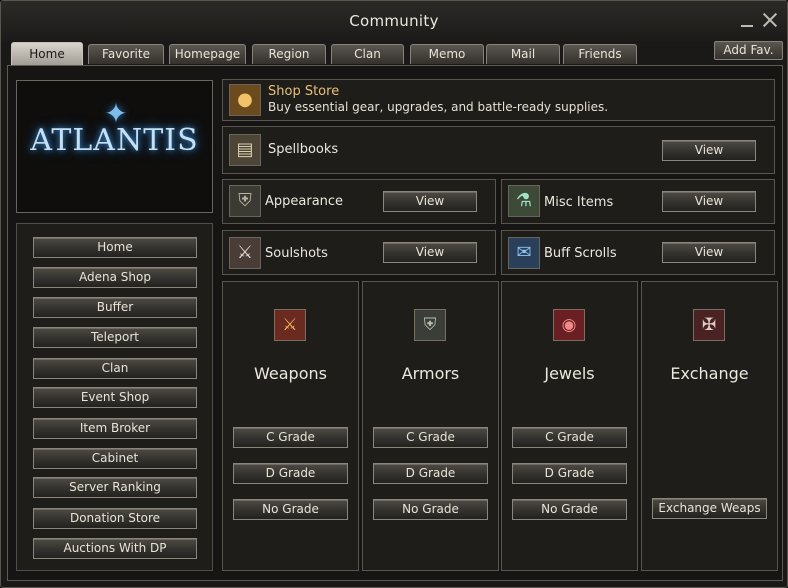 This screenshot has width=788, height=588. Describe the element at coordinates (114, 140) in the screenshot. I see `logo-text: ATLANTIS` at that location.